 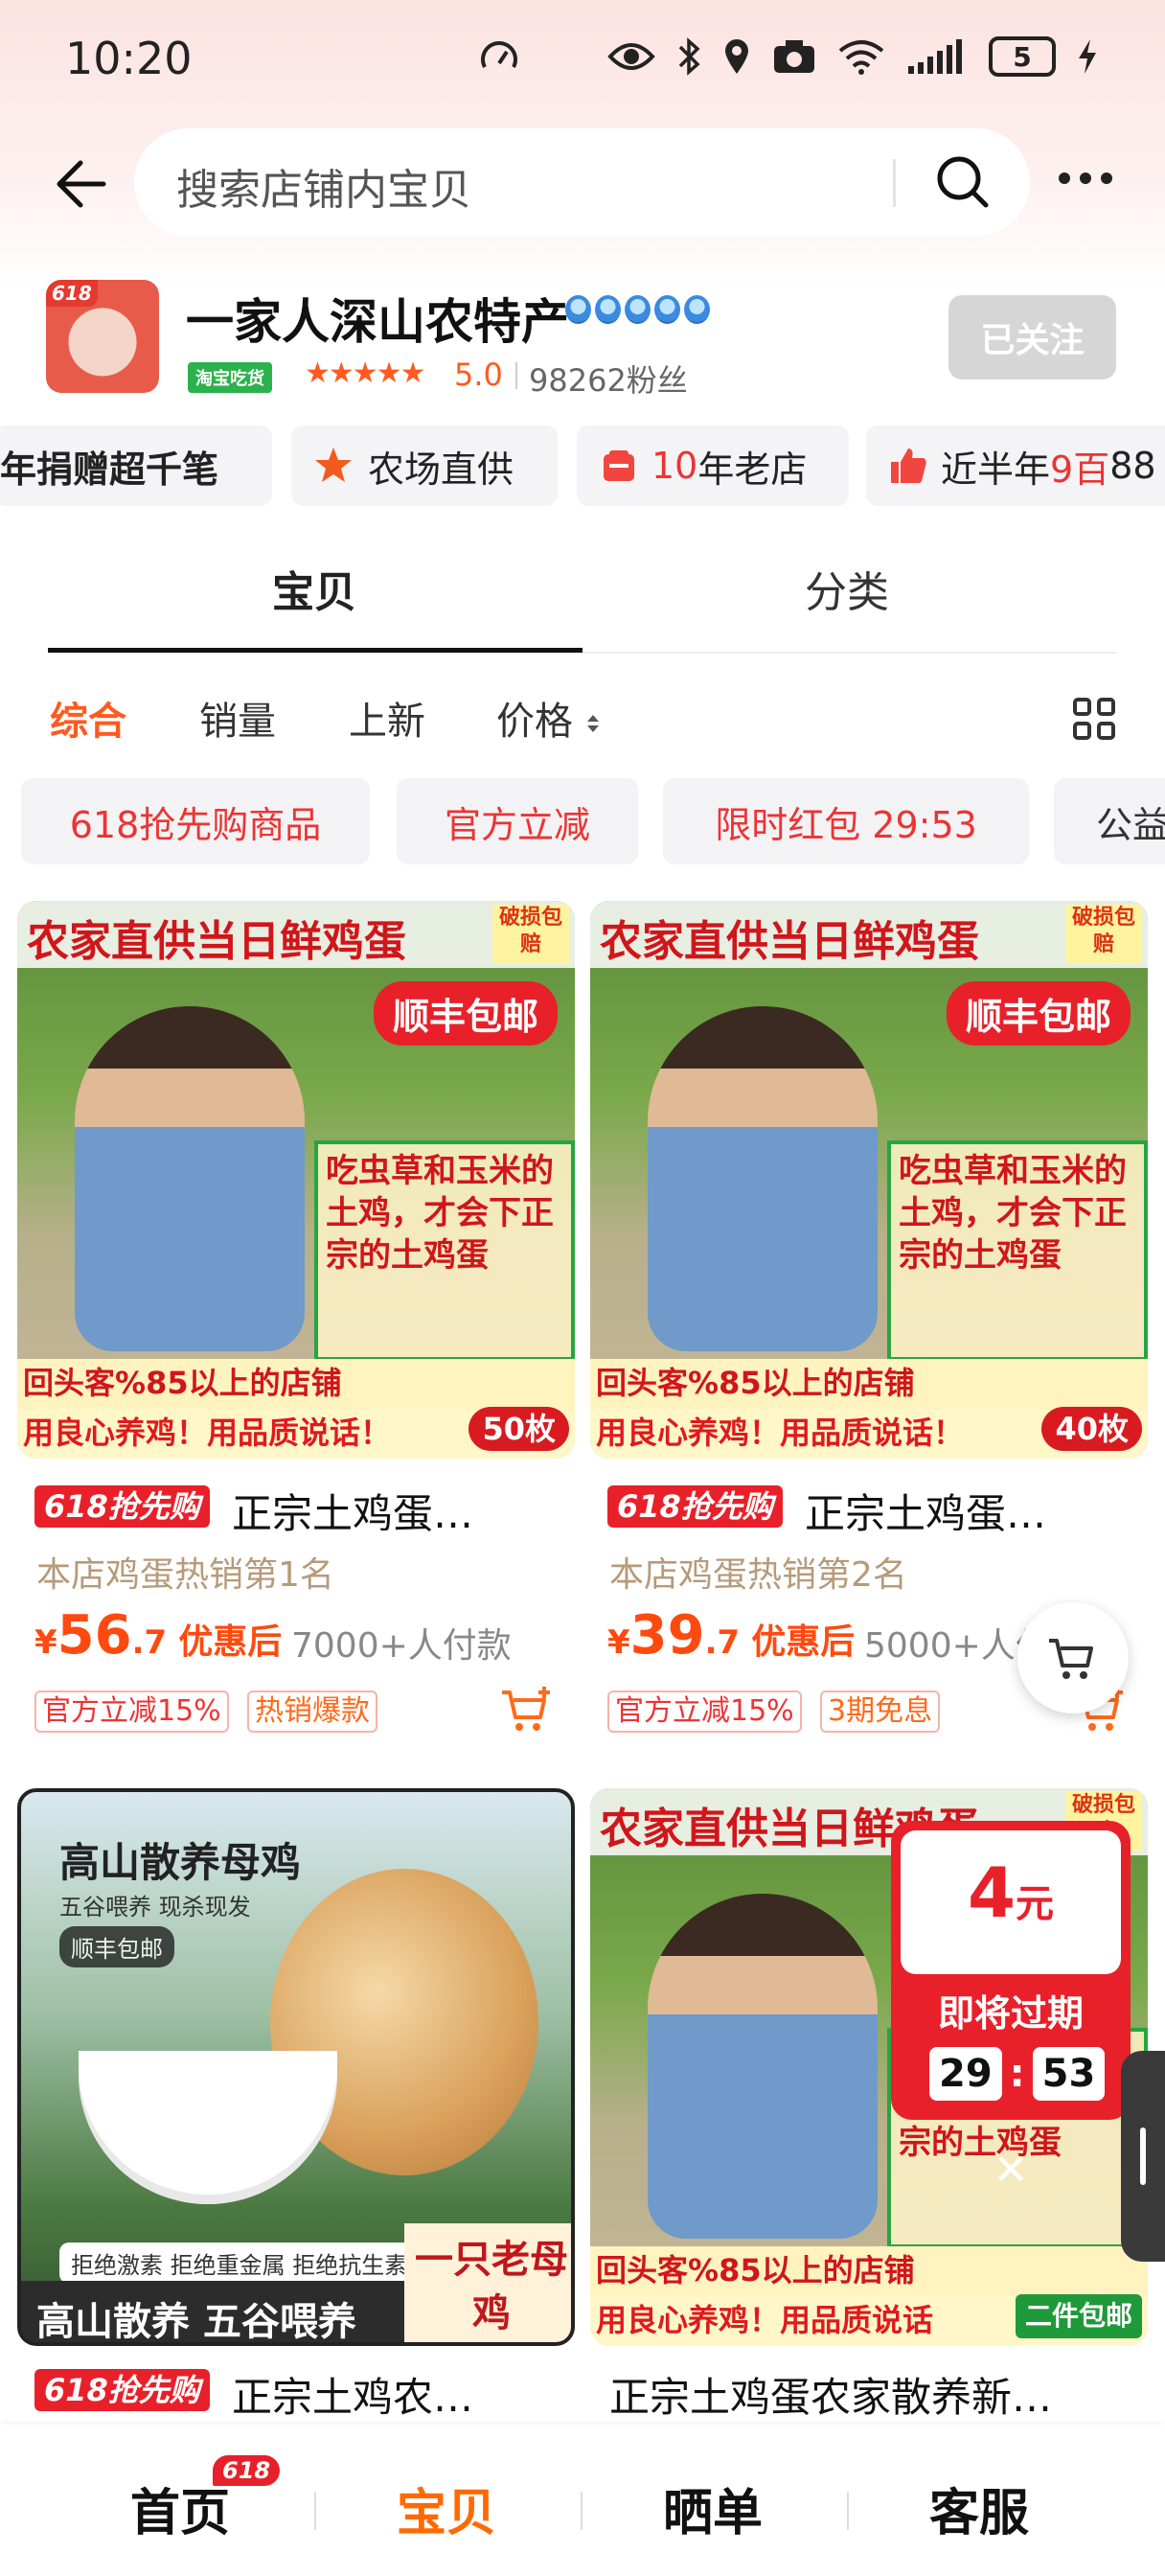 What do you see at coordinates (314, 588) in the screenshot?
I see `tab-products: 宝贝` at bounding box center [314, 588].